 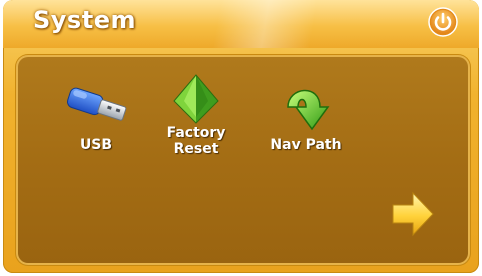 What do you see at coordinates (196, 133) in the screenshot?
I see `factory-reset-label-line1: Factory` at bounding box center [196, 133].